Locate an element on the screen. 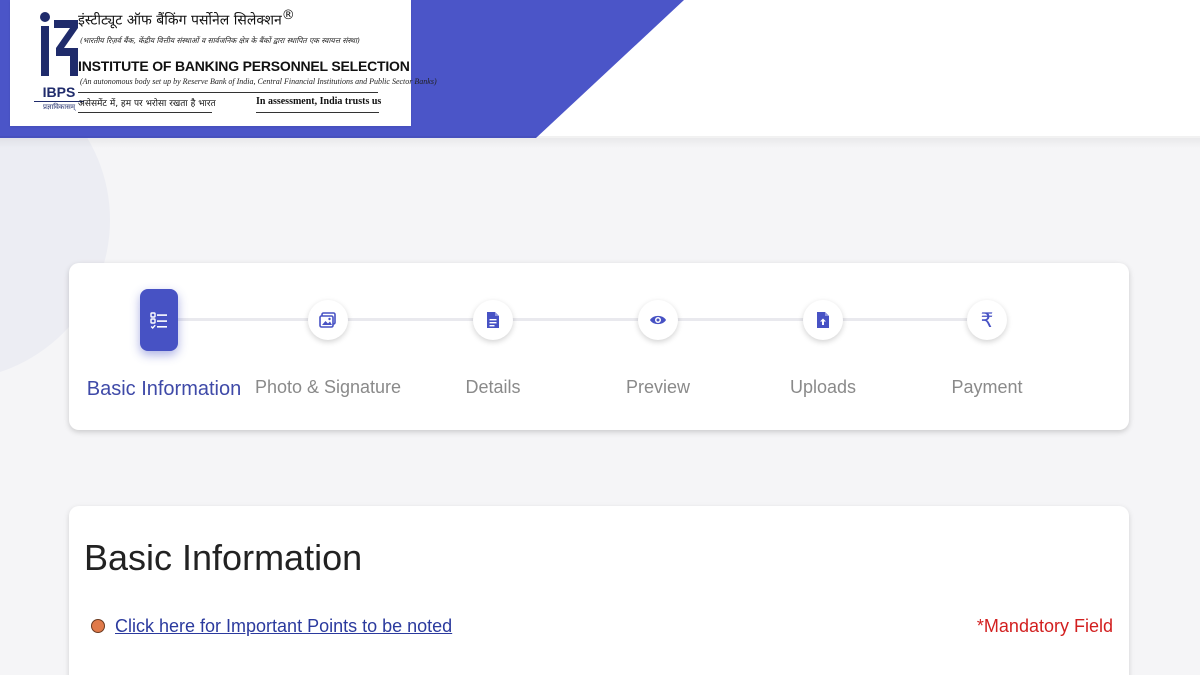  logo-underline-hindi is located at coordinates (145, 112).